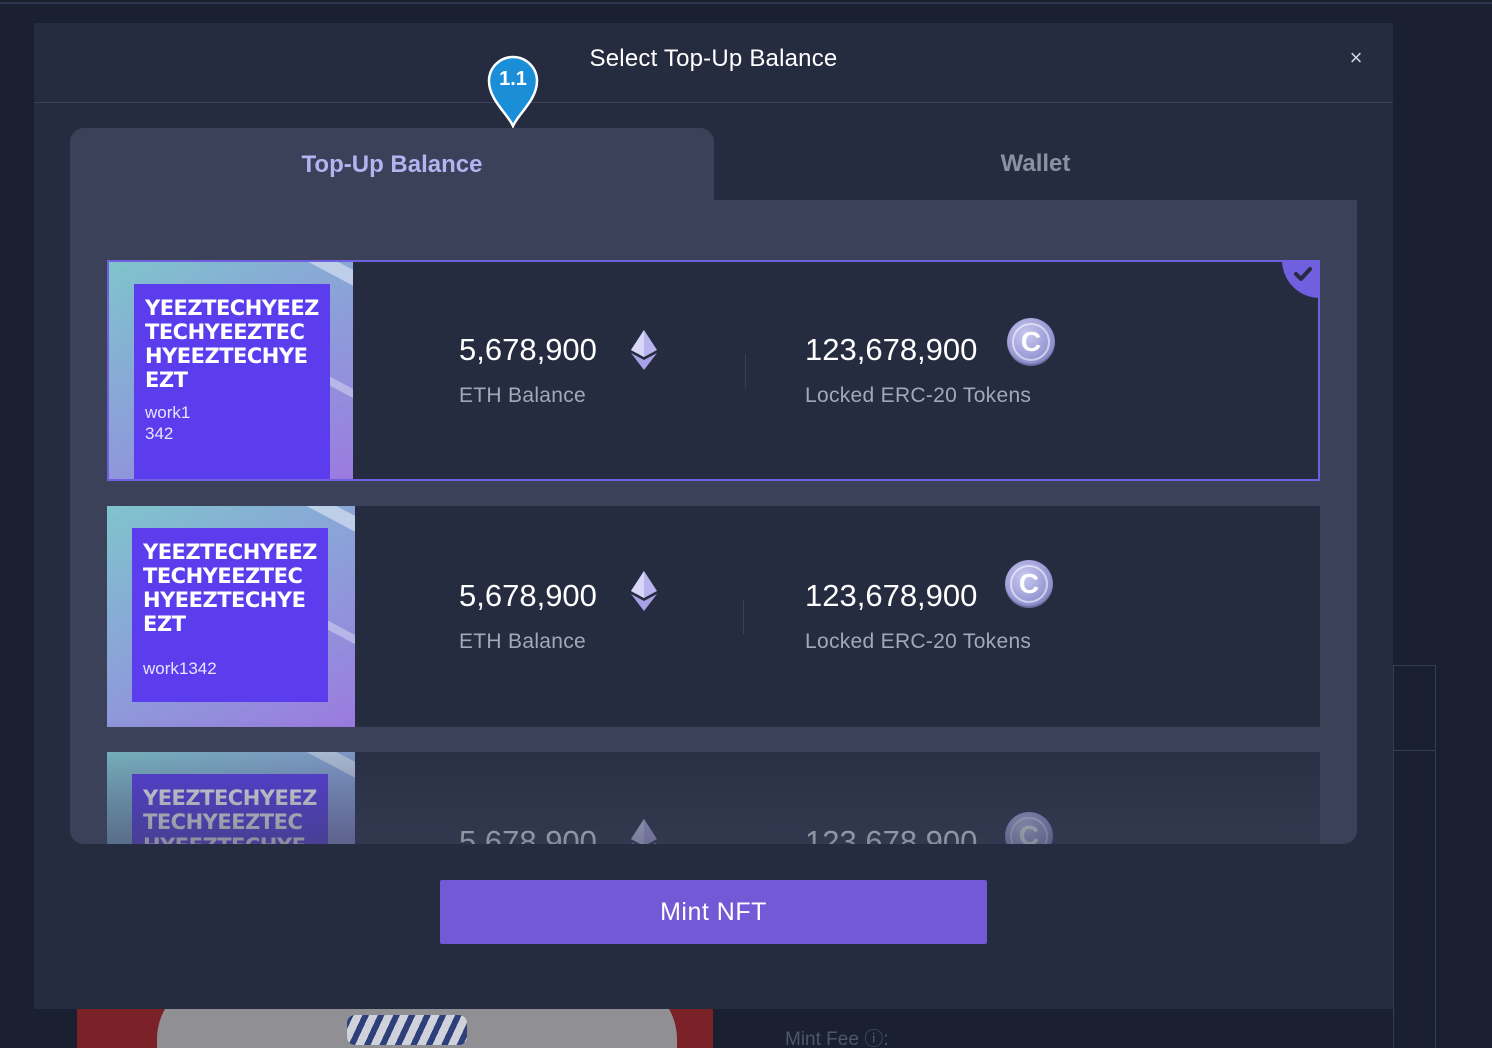  Describe the element at coordinates (513, 79) in the screenshot. I see `pin-label: 1.1` at that location.